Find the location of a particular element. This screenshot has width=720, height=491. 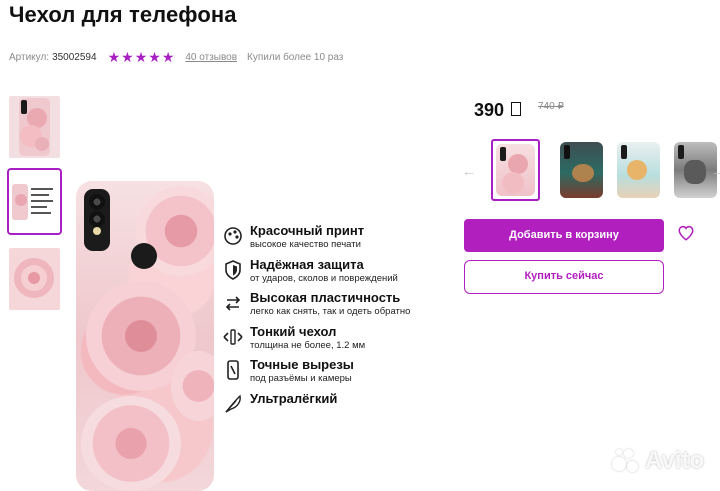

feature-title: Точные вырезы is located at coordinates (302, 364).